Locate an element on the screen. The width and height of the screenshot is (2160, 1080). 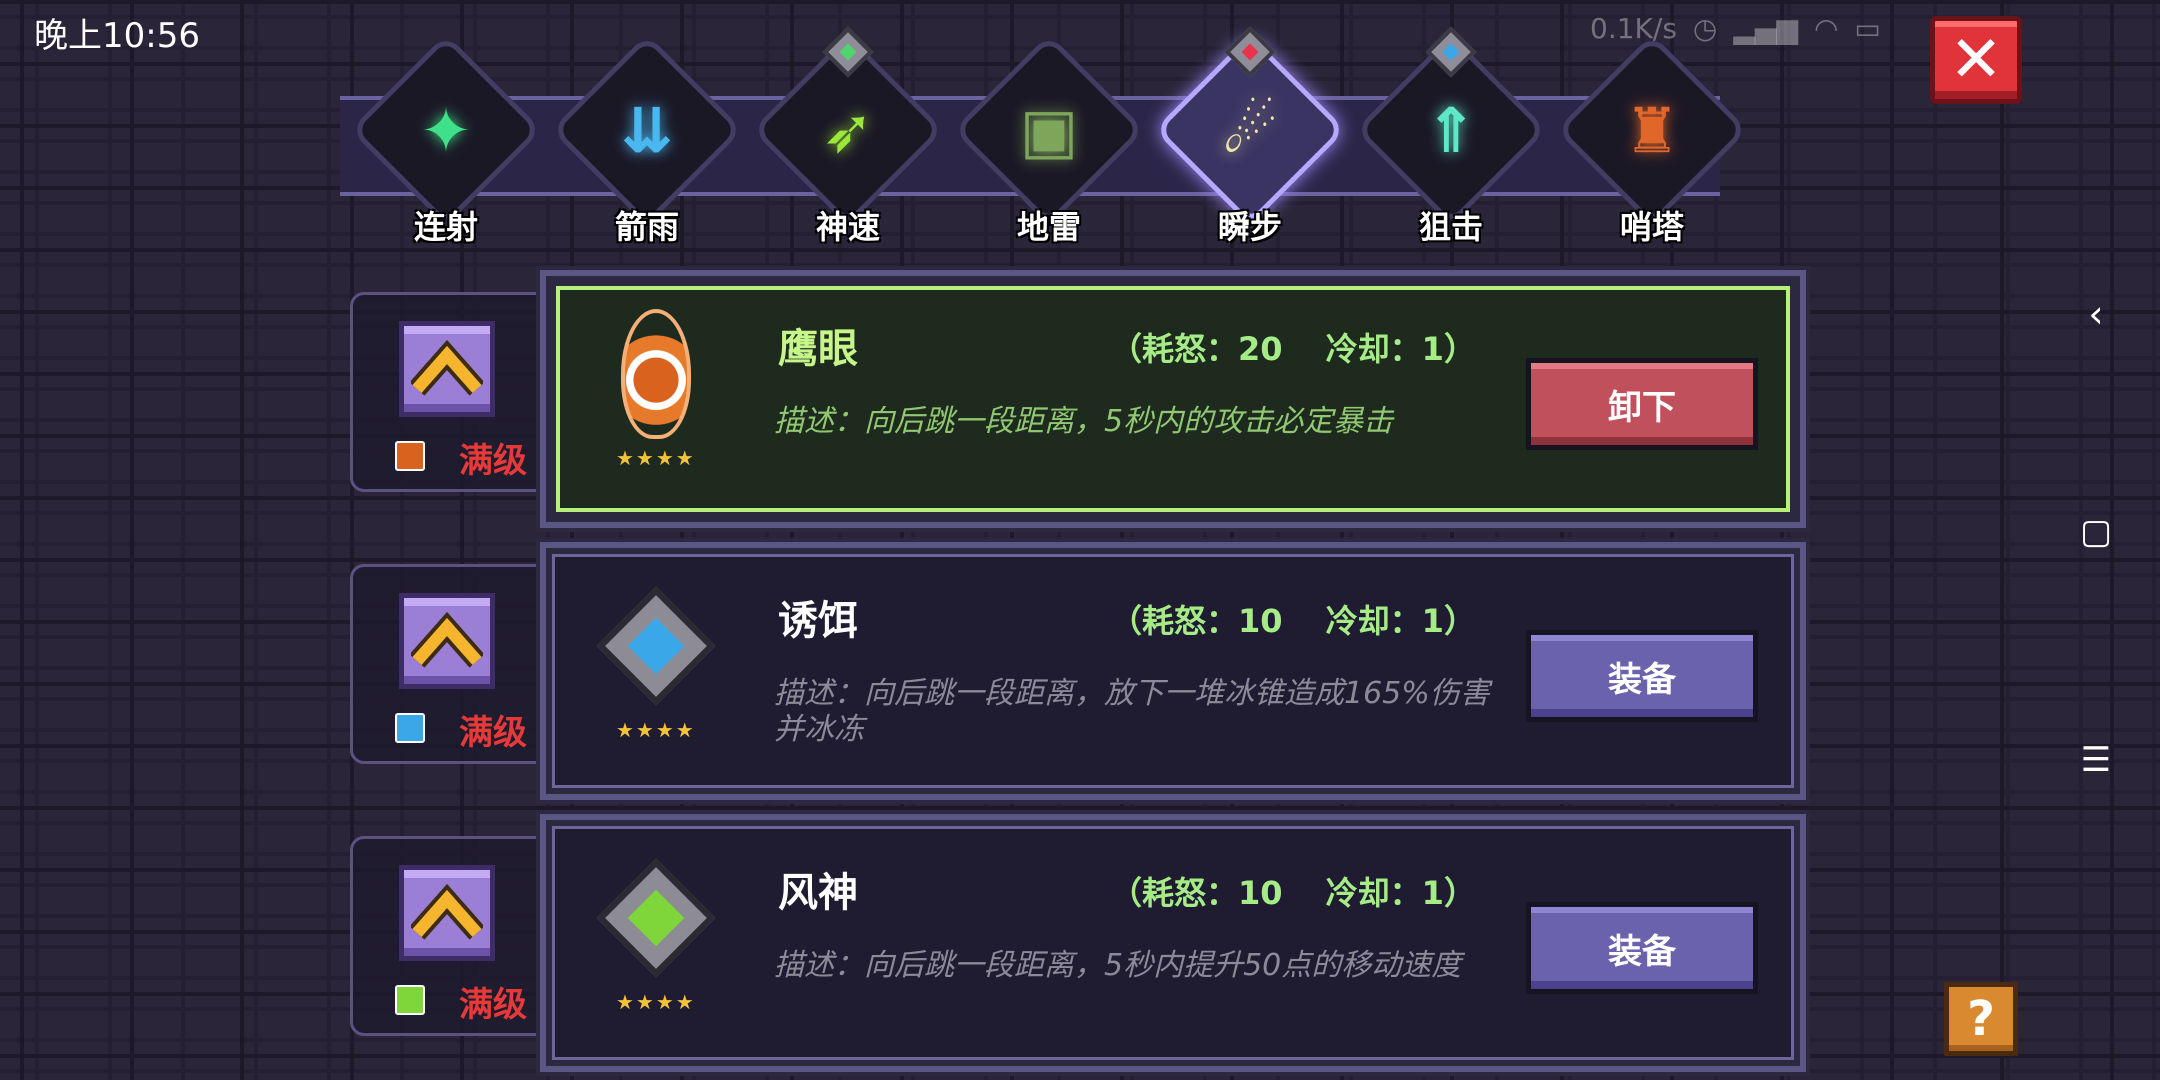
tab-label: 地雷 is located at coordinates (1048, 227).